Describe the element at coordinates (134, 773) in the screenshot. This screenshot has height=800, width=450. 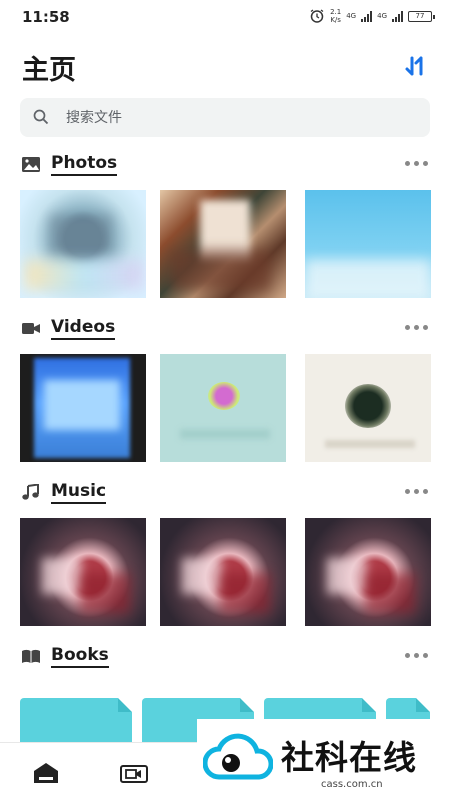
I see `video-folder-icon` at that location.